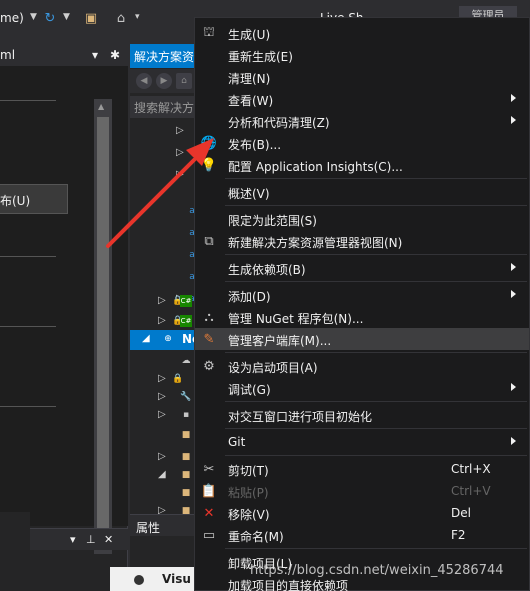 This screenshot has height=591, width=530. What do you see at coordinates (362, 77) in the screenshot?
I see `menu-item-clean: 清理(N)` at bounding box center [362, 77].